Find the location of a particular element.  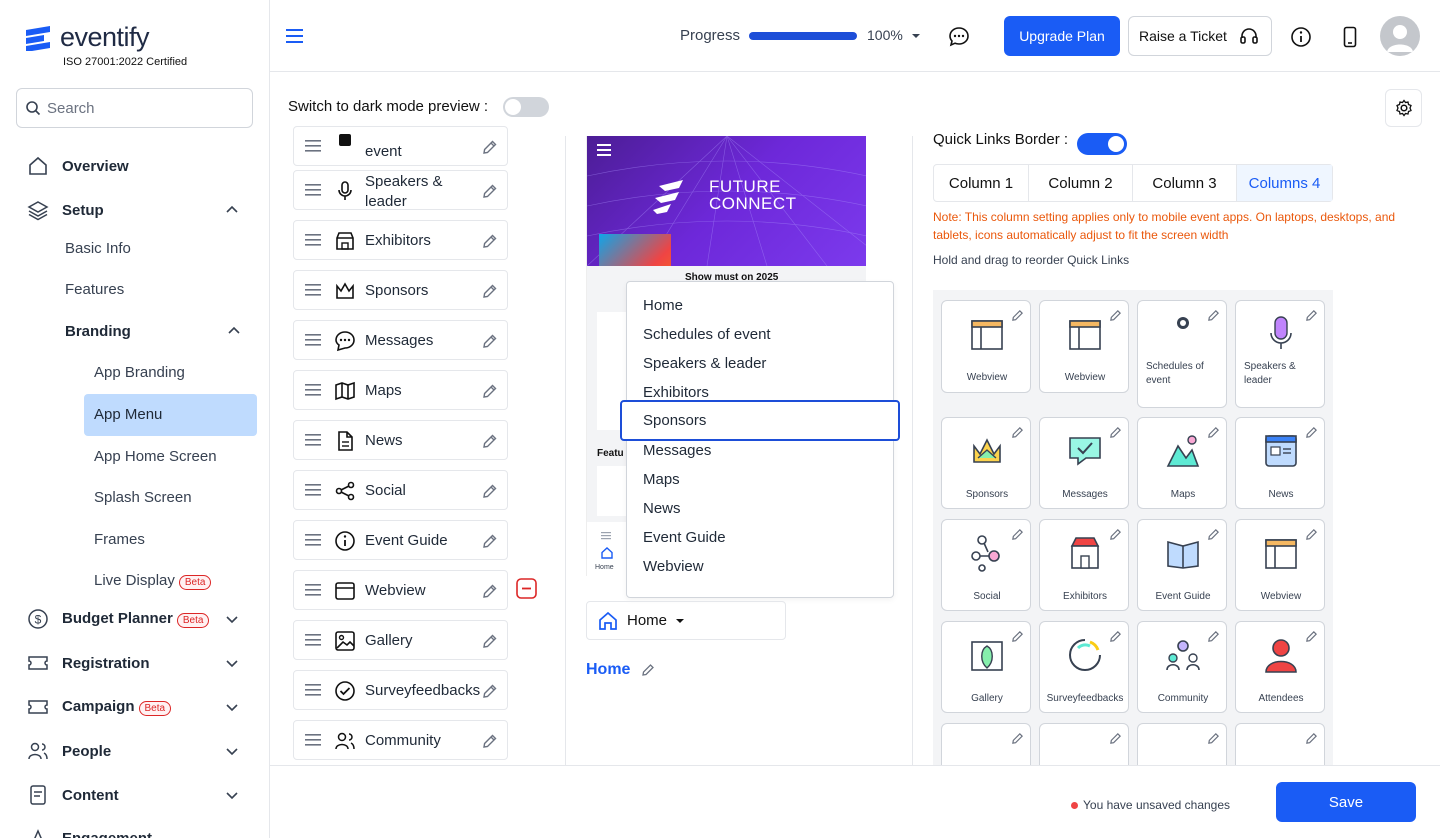

quick-links-border-toggle is located at coordinates (1102, 144).